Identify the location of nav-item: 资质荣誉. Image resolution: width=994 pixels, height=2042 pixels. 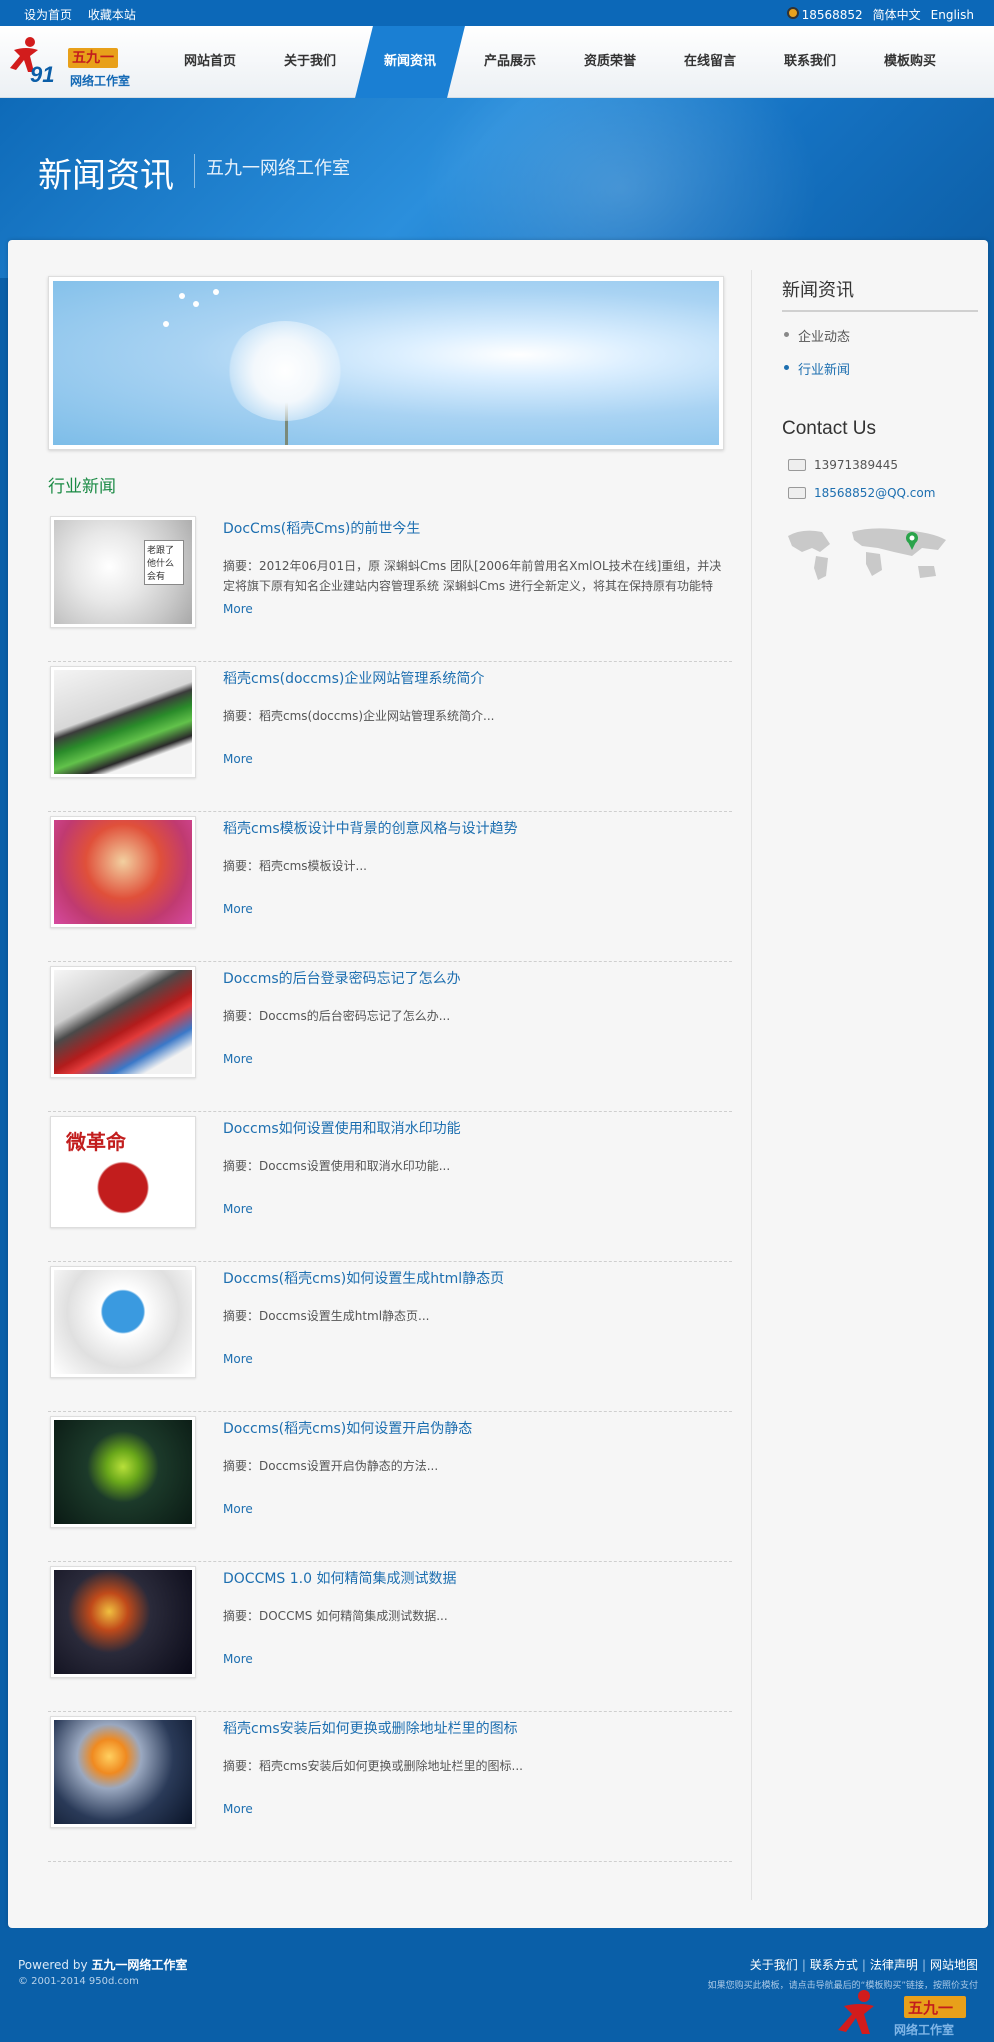
(610, 62).